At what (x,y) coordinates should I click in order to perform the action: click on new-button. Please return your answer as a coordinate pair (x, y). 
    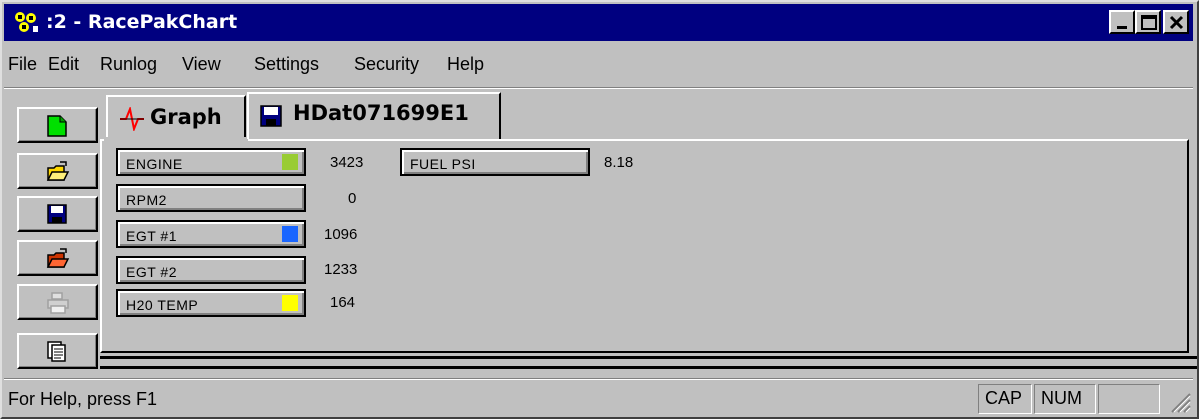
    Looking at the image, I should click on (57, 125).